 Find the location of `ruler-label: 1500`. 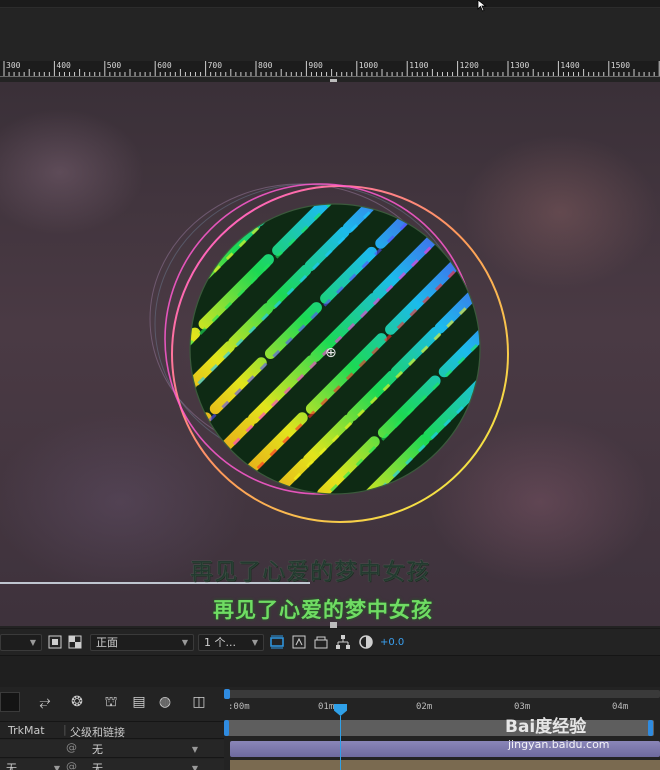

ruler-label: 1500 is located at coordinates (620, 65).